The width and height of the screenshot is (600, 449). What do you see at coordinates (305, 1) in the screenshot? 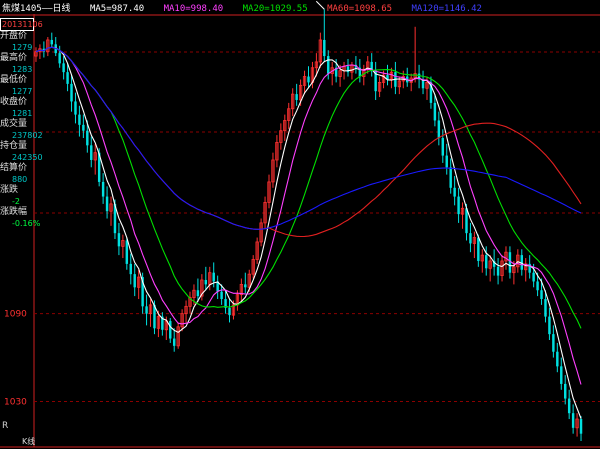
I see `peak-label: 1298` at bounding box center [305, 1].